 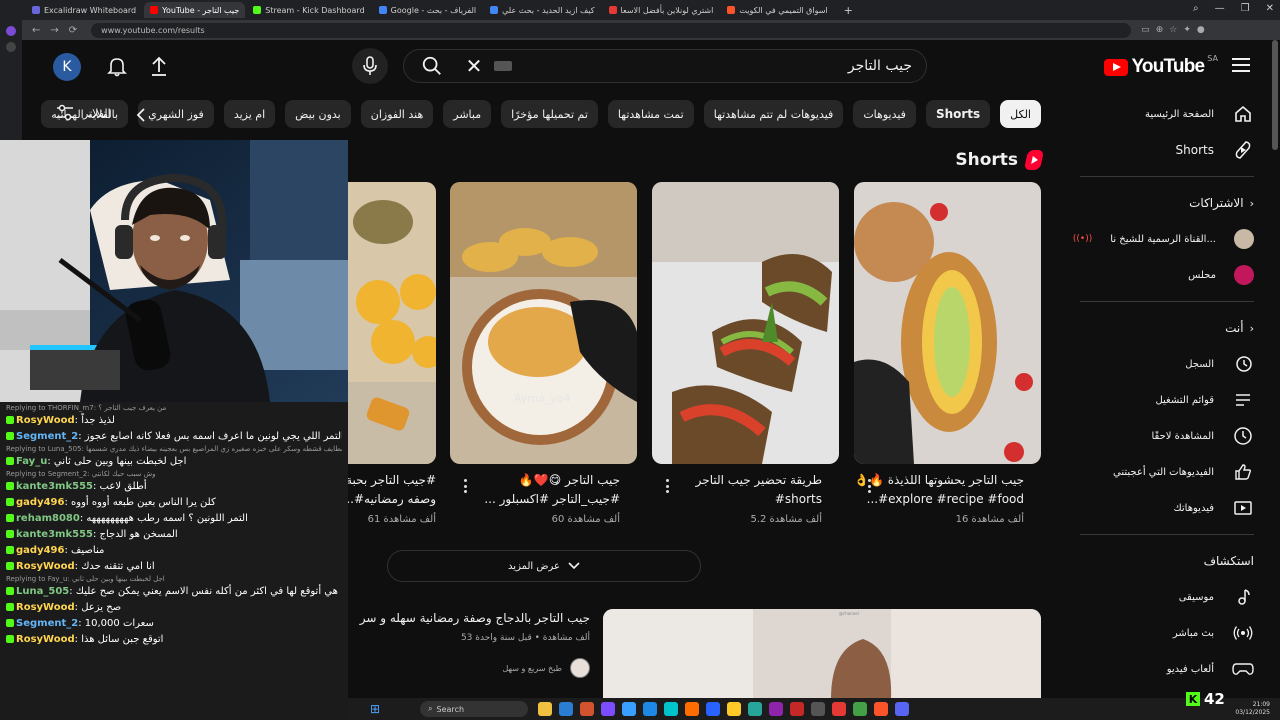 What do you see at coordinates (83, 113) in the screenshot?
I see `filters-button: الفلاتر` at bounding box center [83, 113].